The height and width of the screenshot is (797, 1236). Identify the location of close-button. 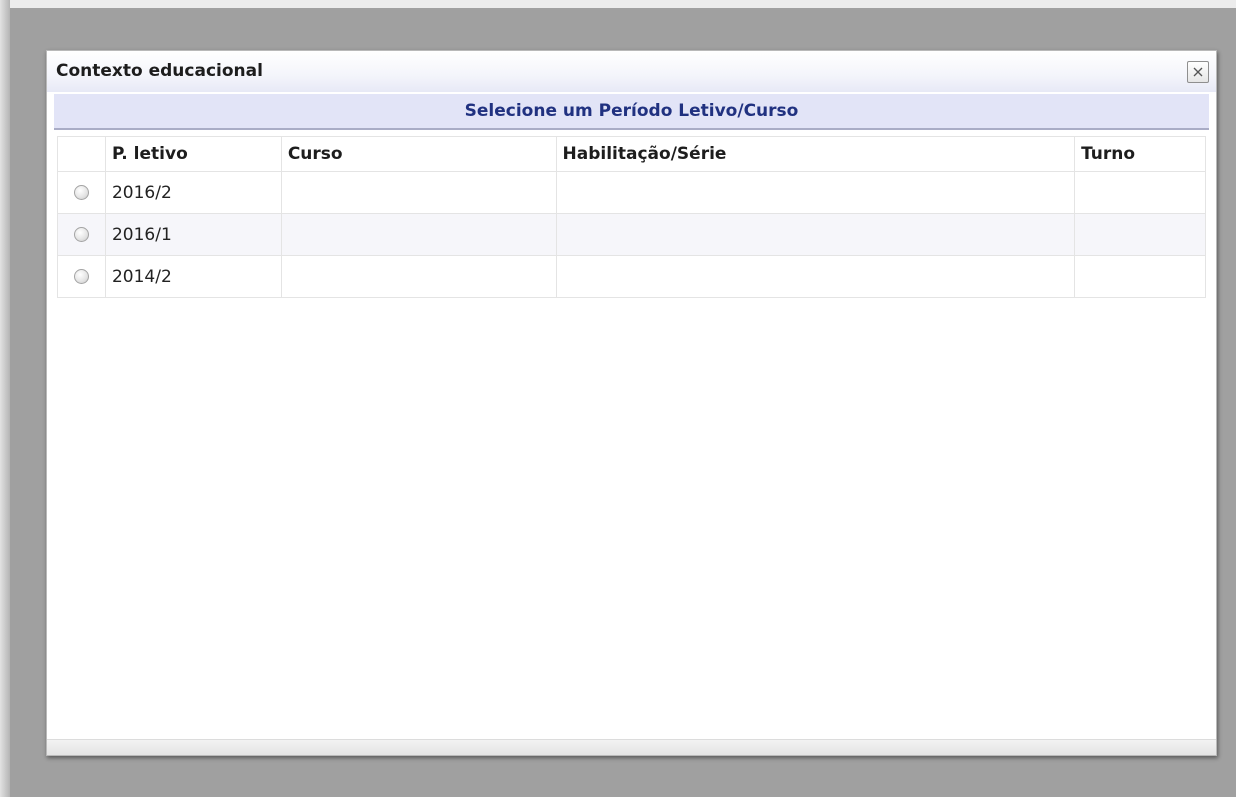
(1198, 72).